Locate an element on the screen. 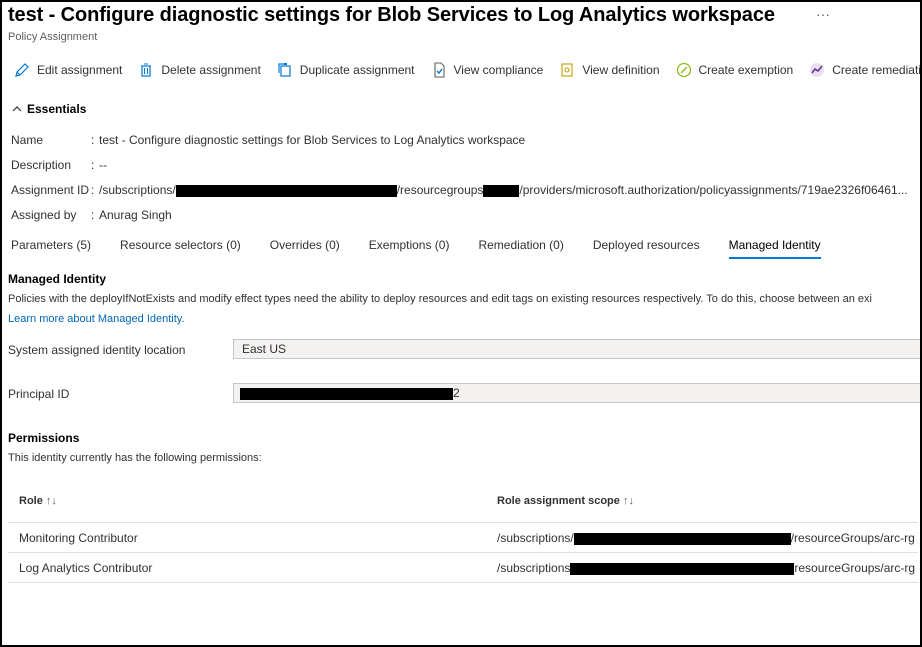 This screenshot has height=647, width=922. page-subtitle: Policy Assignment is located at coordinates (53, 37).